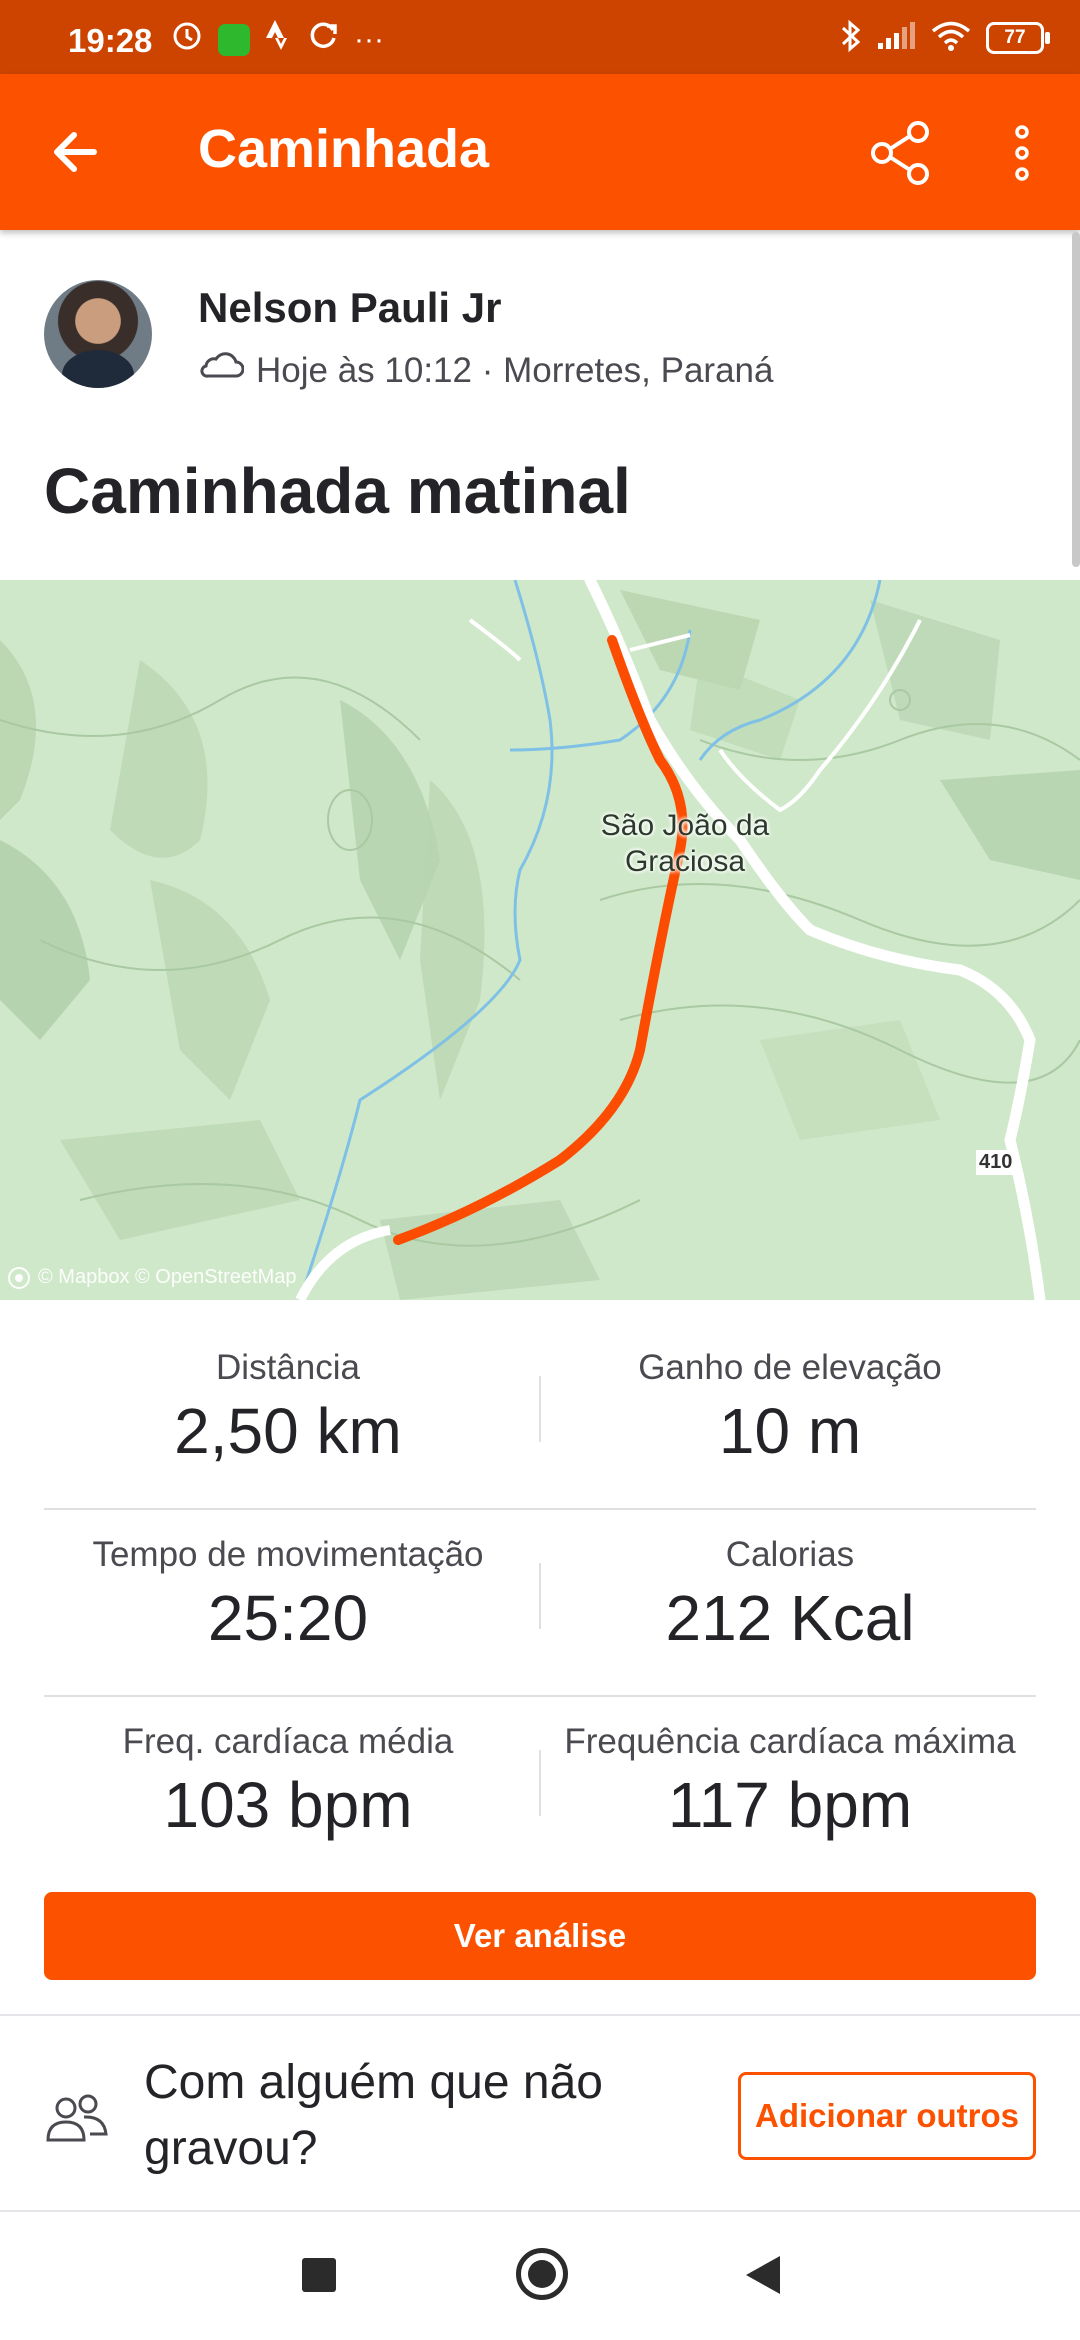  Describe the element at coordinates (288, 1554) in the screenshot. I see `stat-label: Tempo de movimentação` at that location.